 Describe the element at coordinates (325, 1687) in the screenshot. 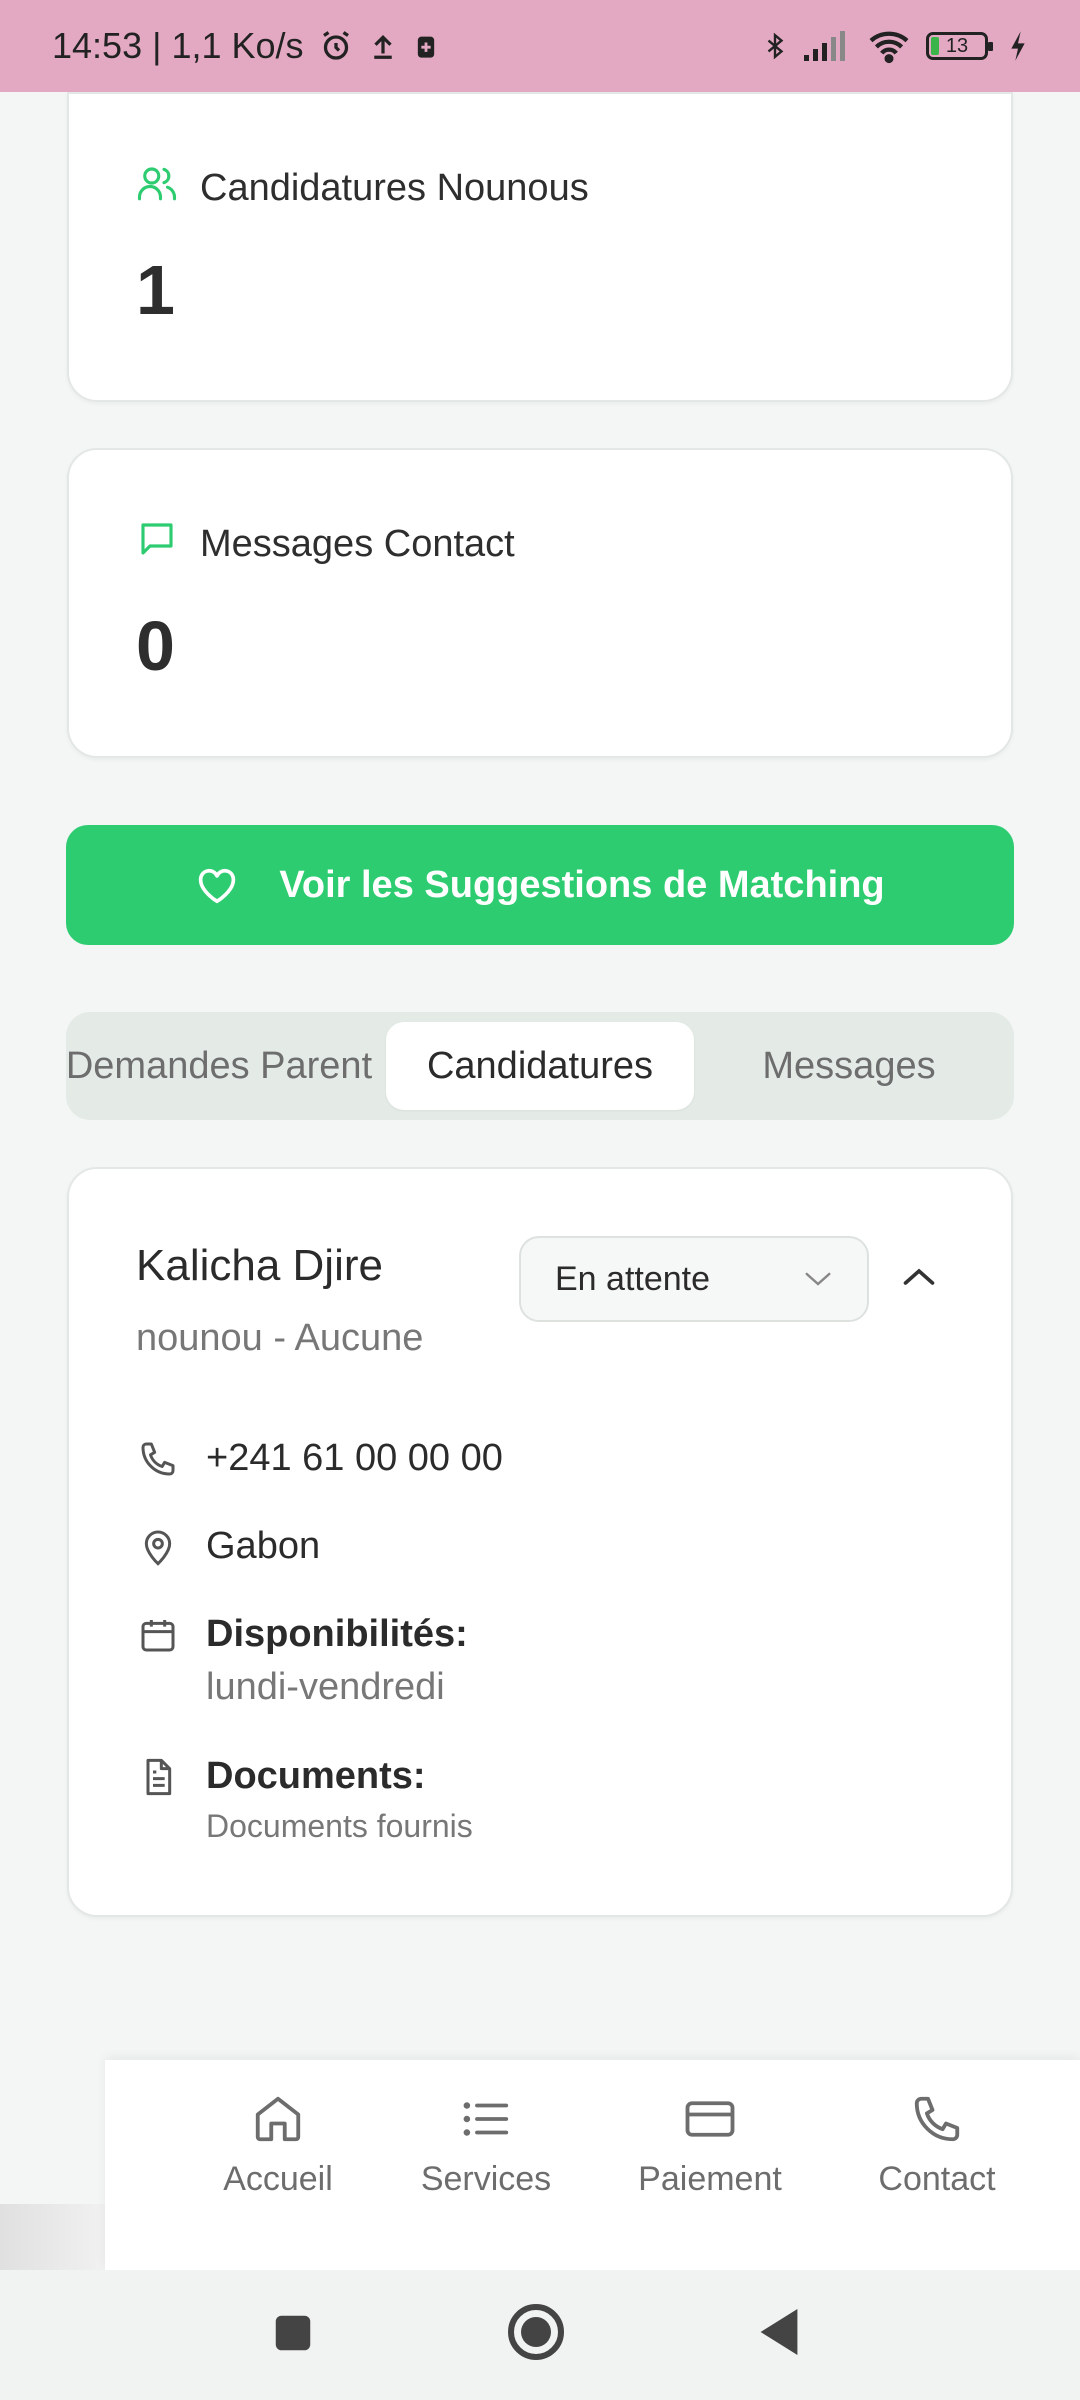

I see `availability-value: lundi-vendredi` at that location.